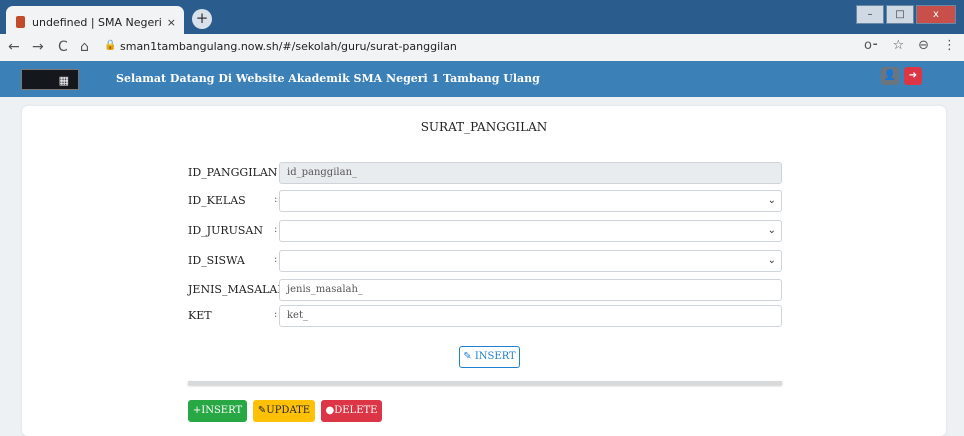 The height and width of the screenshot is (436, 964). What do you see at coordinates (14, 47) in the screenshot?
I see `back-icon: ←` at bounding box center [14, 47].